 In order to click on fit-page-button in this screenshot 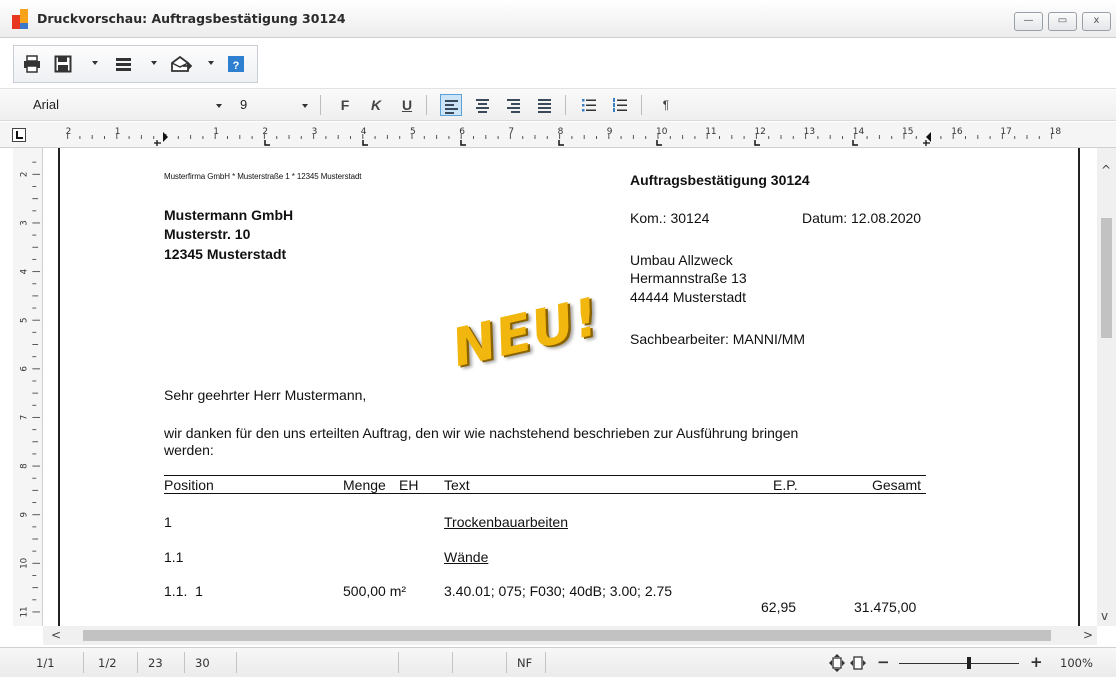, I will do `click(837, 664)`.